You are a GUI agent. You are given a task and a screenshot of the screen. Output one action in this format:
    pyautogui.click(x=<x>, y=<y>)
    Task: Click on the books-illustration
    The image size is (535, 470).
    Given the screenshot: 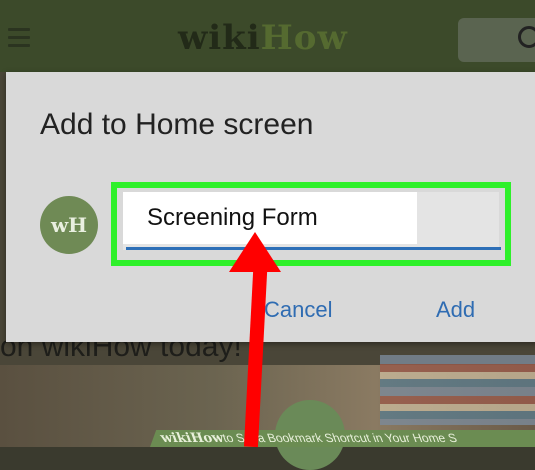 What is the action you would take?
    pyautogui.click(x=457, y=390)
    